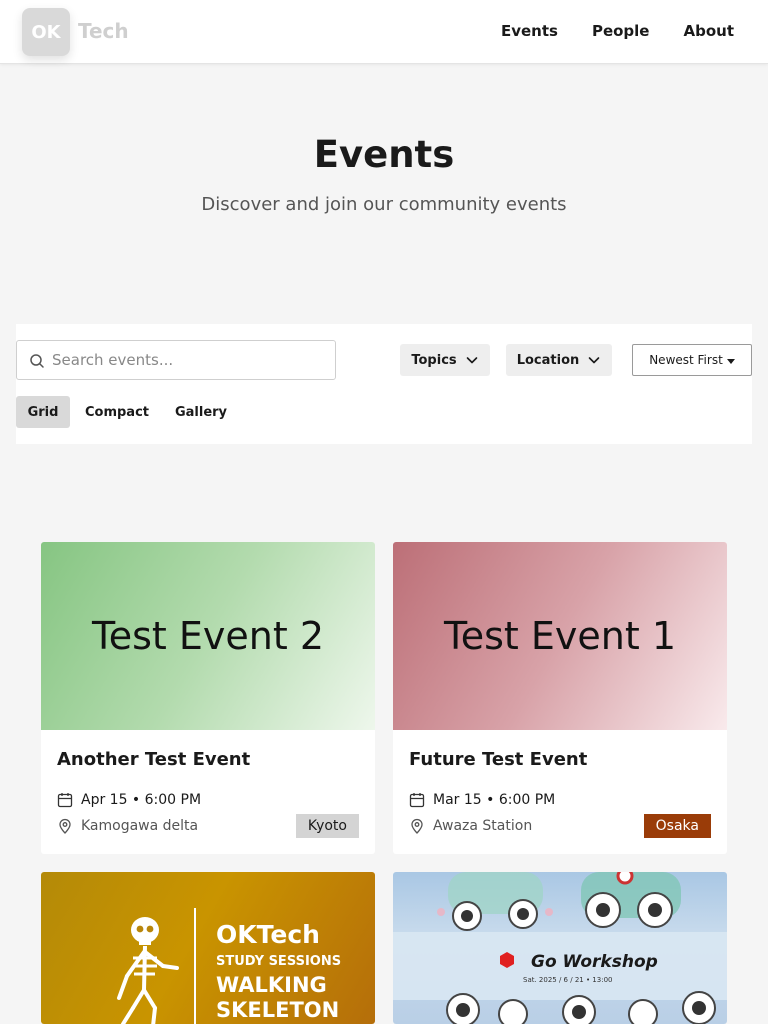  I want to click on event-location: Awaza Station, so click(483, 826).